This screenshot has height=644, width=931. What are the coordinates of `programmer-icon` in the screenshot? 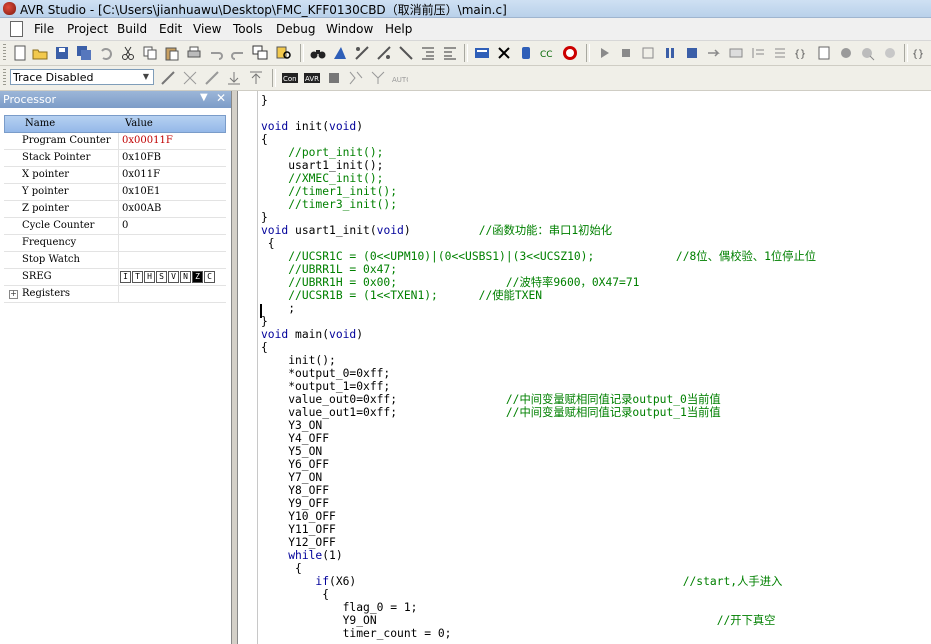 It's located at (526, 53).